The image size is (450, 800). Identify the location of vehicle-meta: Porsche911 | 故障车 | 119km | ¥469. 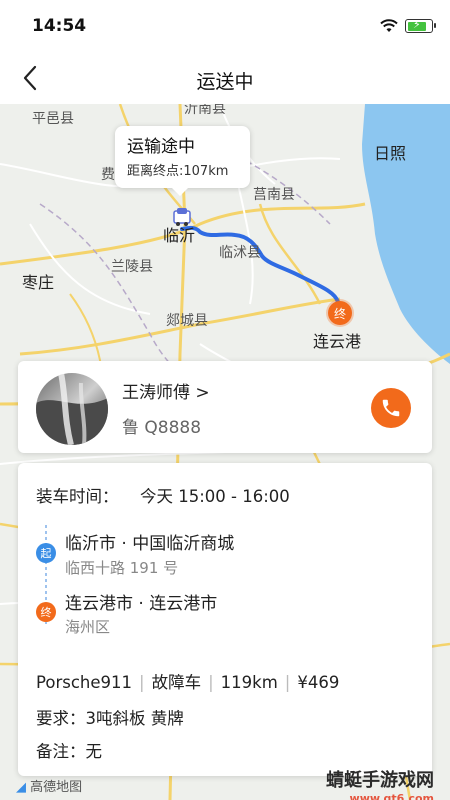
(188, 682).